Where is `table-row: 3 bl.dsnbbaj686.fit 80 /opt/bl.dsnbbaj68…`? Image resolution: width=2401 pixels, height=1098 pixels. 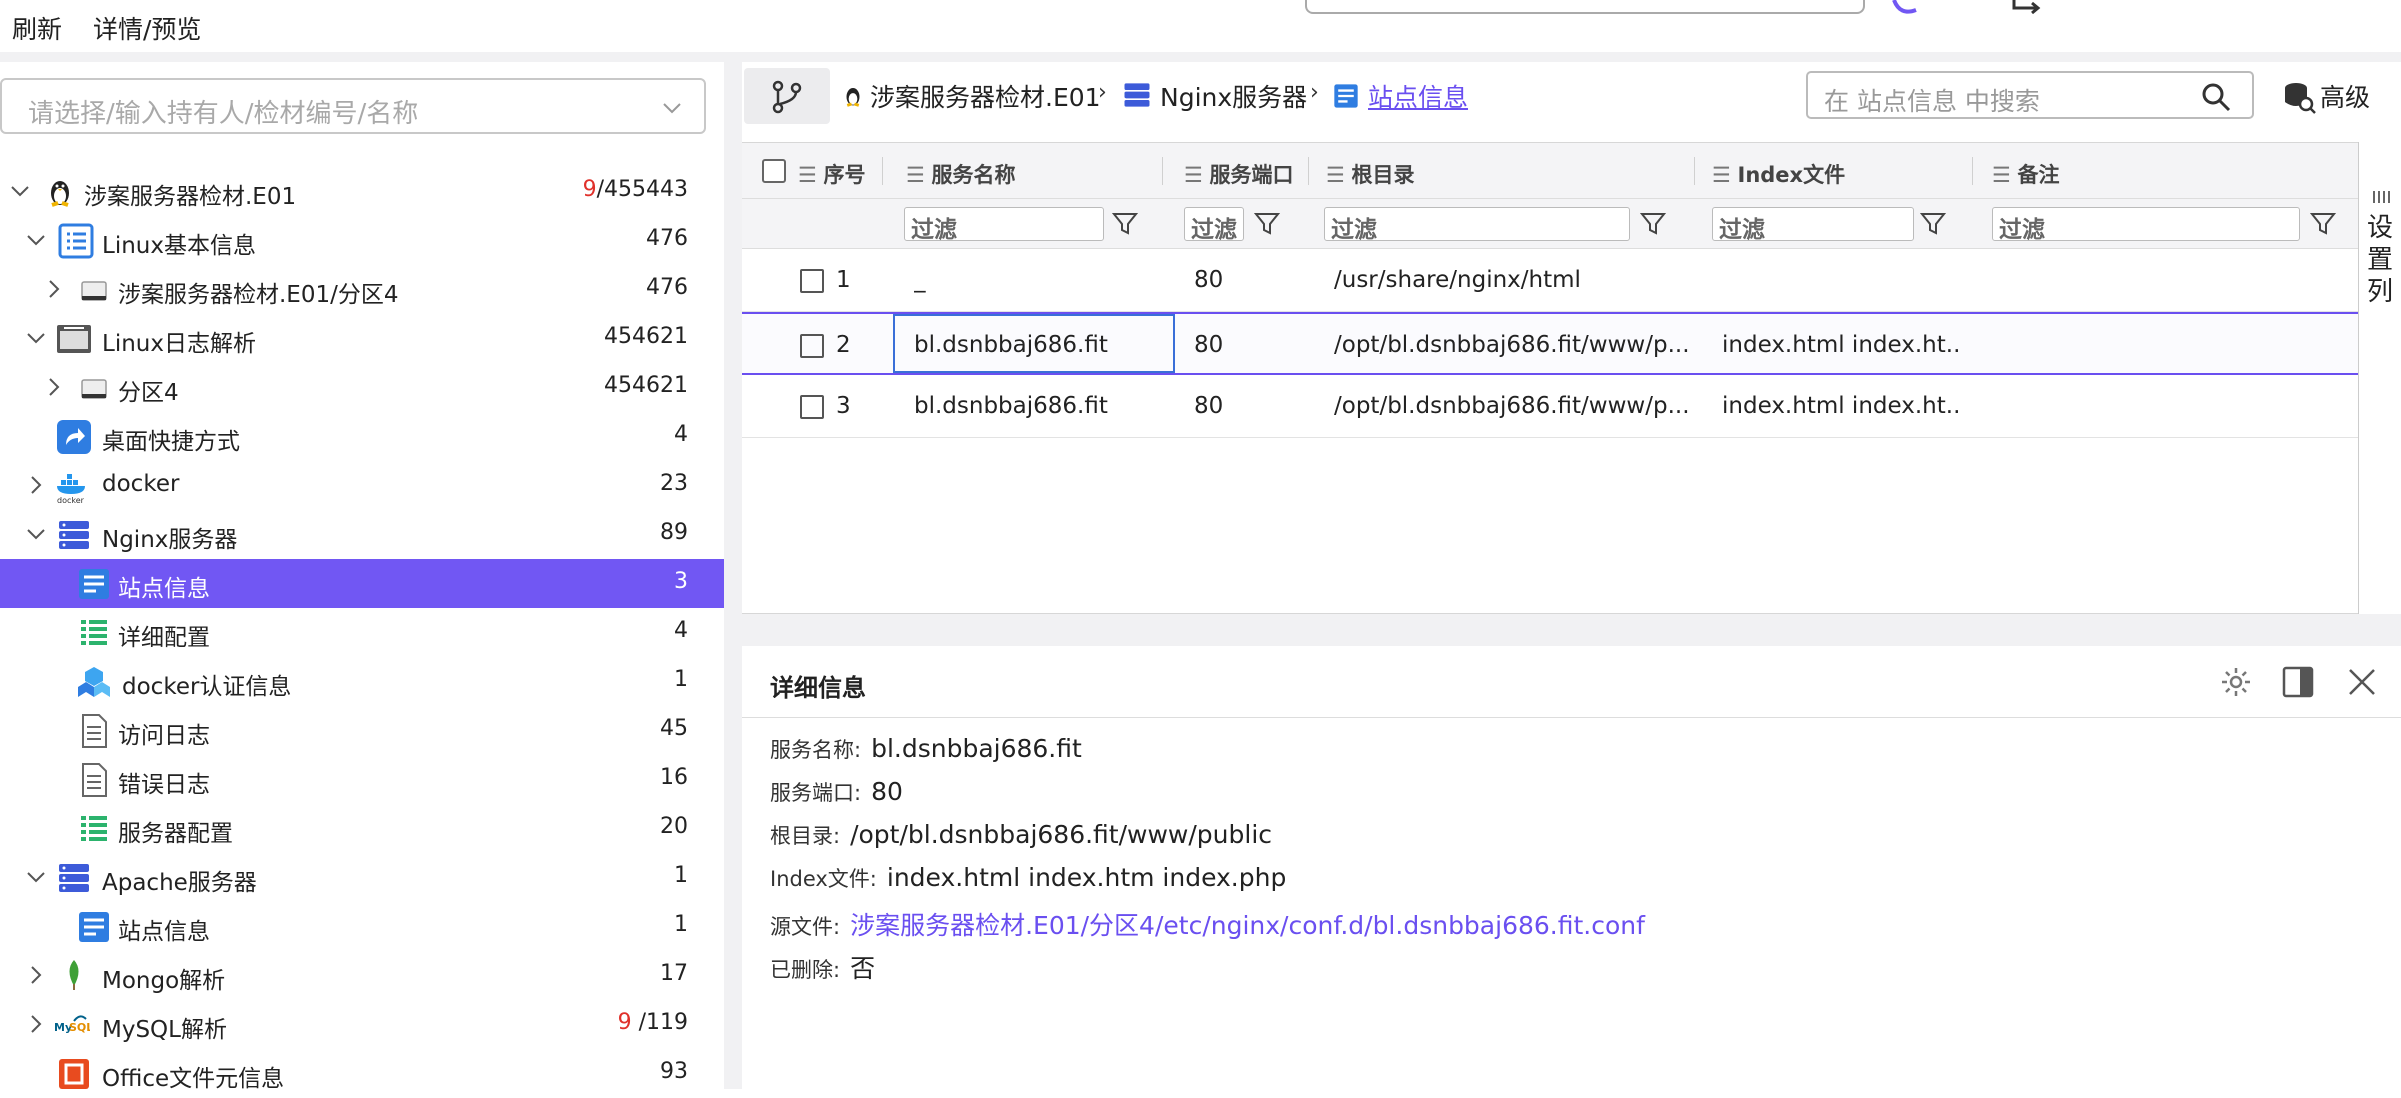
table-row: 3 bl.dsnbbaj686.fit 80 /opt/bl.dsnbbaj68… is located at coordinates (1551, 406).